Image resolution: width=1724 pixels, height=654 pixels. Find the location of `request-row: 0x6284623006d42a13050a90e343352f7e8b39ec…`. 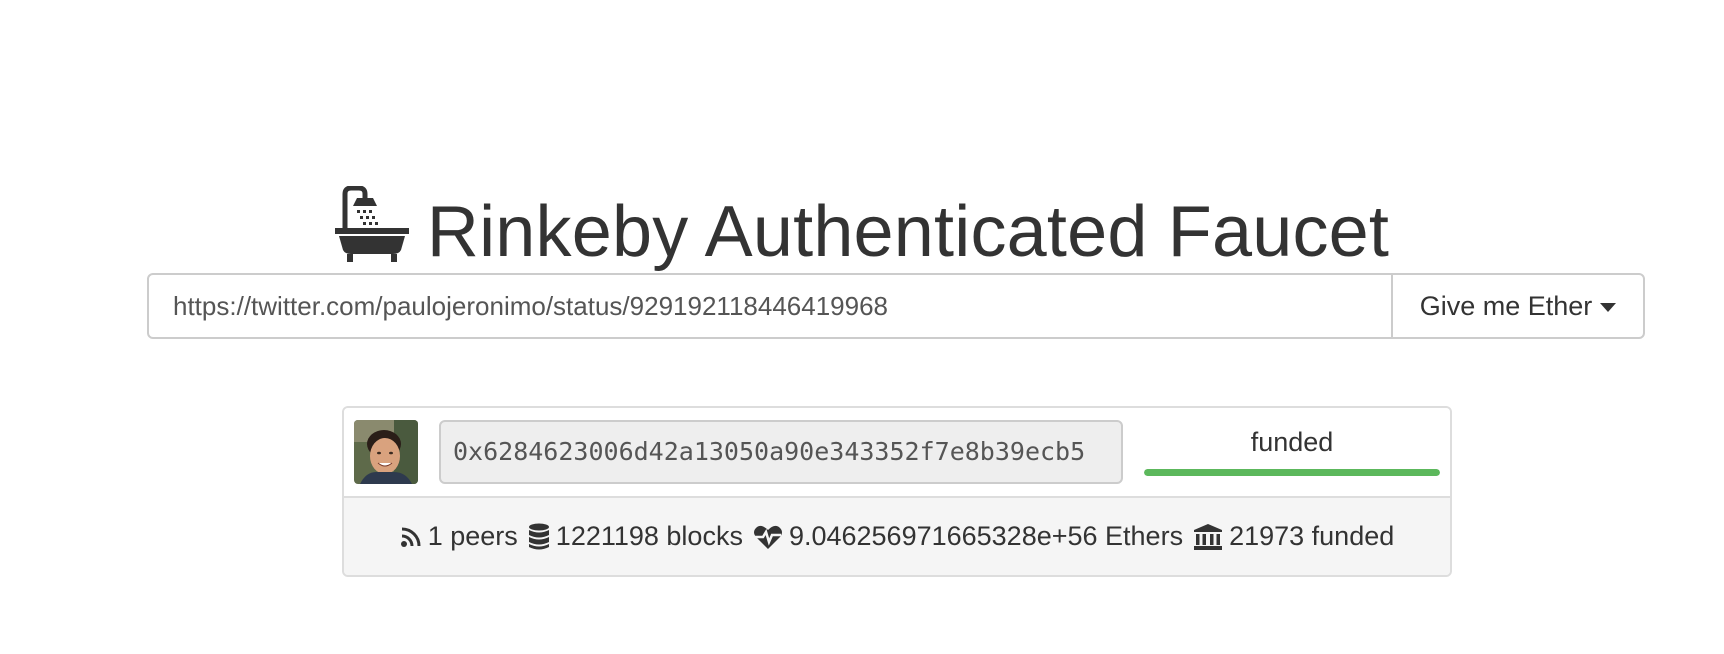

request-row: 0x6284623006d42a13050a90e343352f7e8b39ec… is located at coordinates (897, 452).